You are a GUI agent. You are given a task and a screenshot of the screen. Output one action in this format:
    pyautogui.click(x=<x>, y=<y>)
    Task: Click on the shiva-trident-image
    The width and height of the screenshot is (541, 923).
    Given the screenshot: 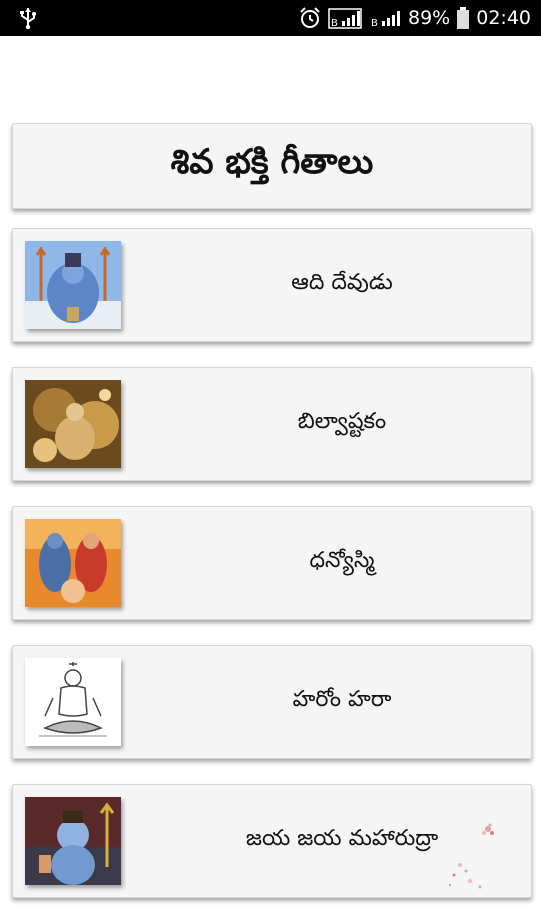 What is the action you would take?
    pyautogui.click(x=73, y=841)
    